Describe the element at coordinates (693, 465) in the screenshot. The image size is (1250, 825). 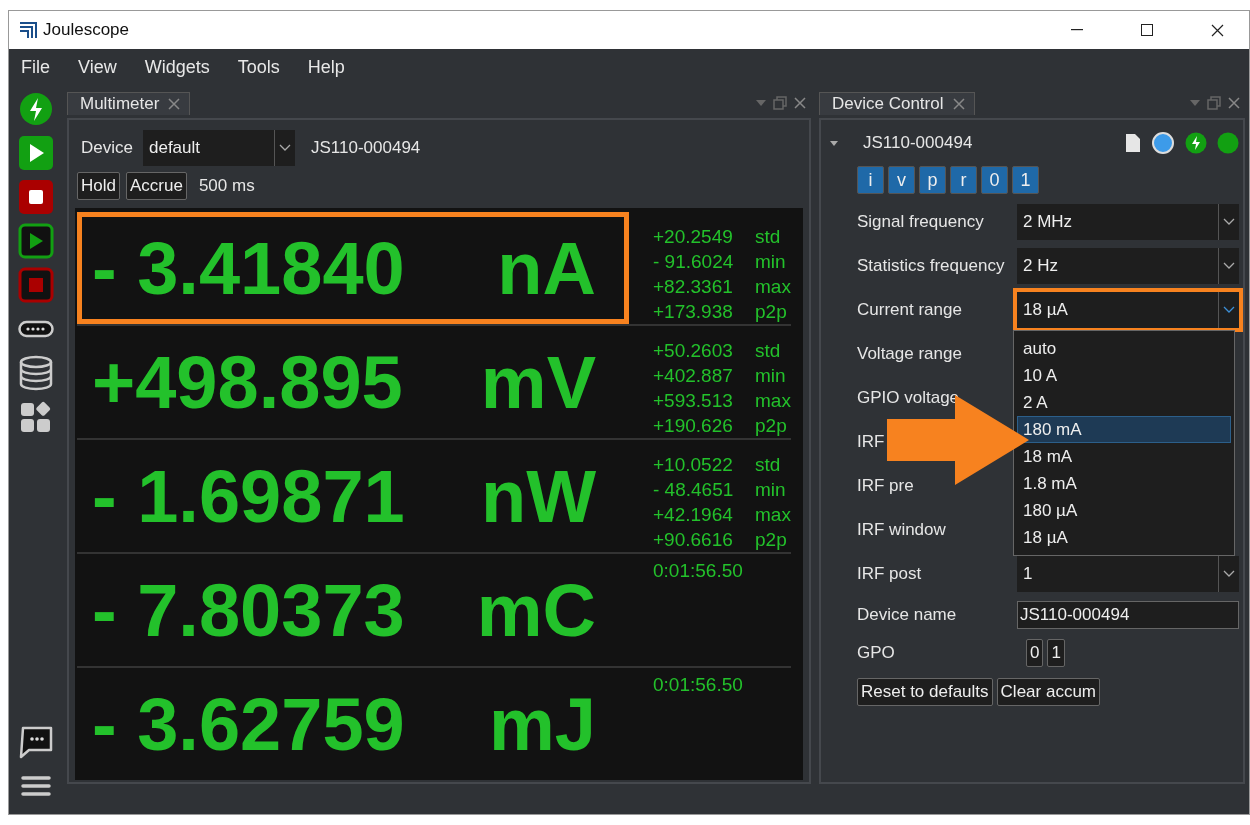
I see `stat-value: +10.0522` at that location.